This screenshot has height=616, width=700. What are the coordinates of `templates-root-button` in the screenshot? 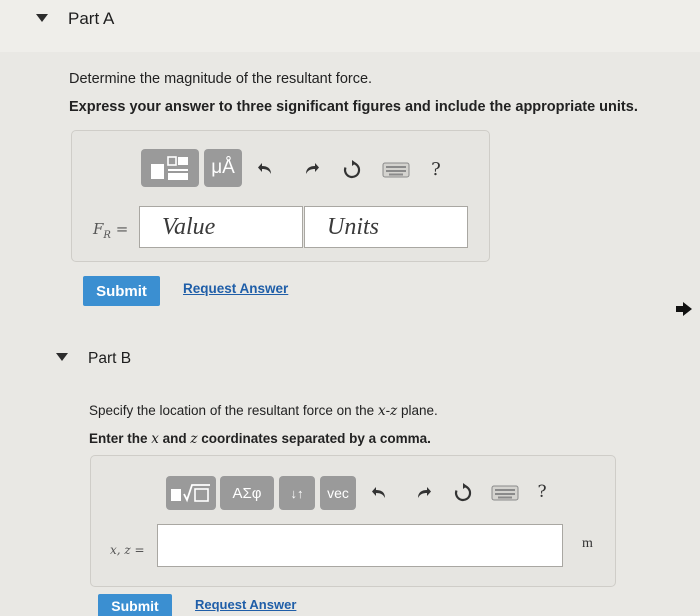 It's located at (191, 493).